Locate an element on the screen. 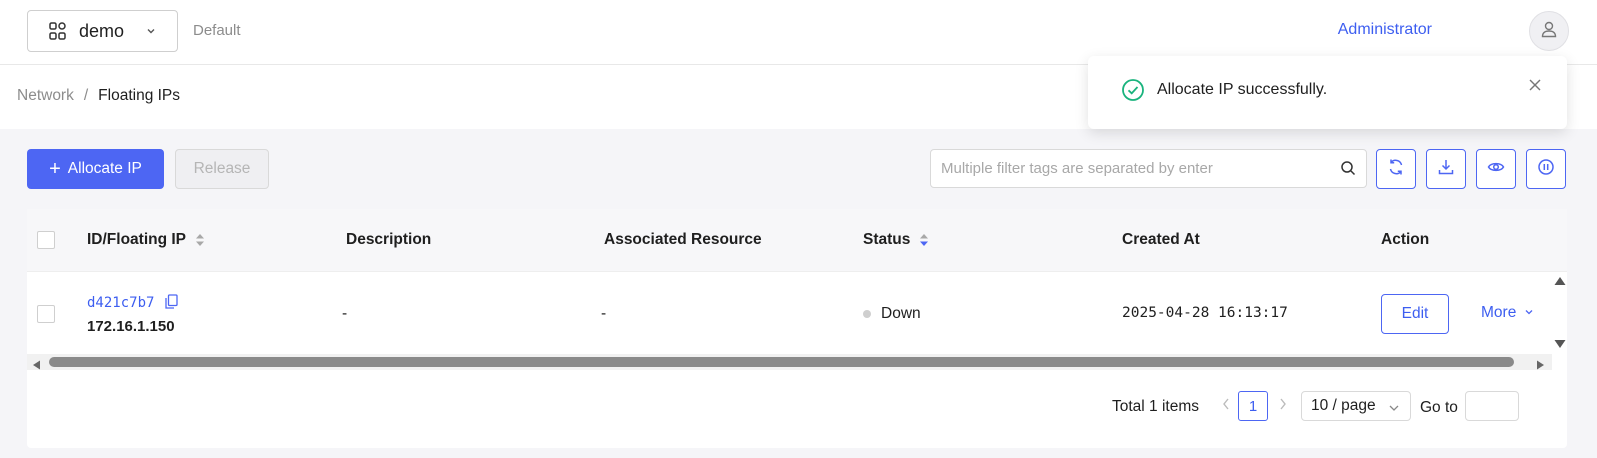  user-avatar is located at coordinates (1549, 31).